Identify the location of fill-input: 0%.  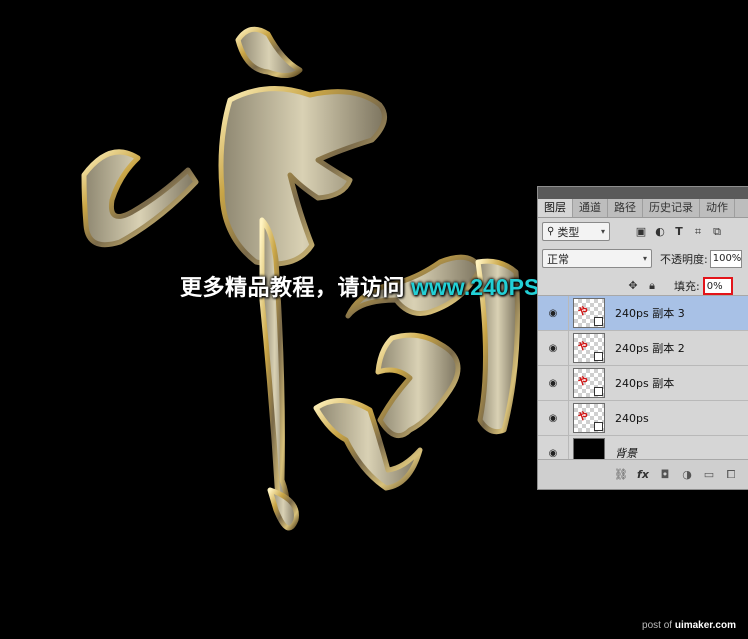
(717, 285).